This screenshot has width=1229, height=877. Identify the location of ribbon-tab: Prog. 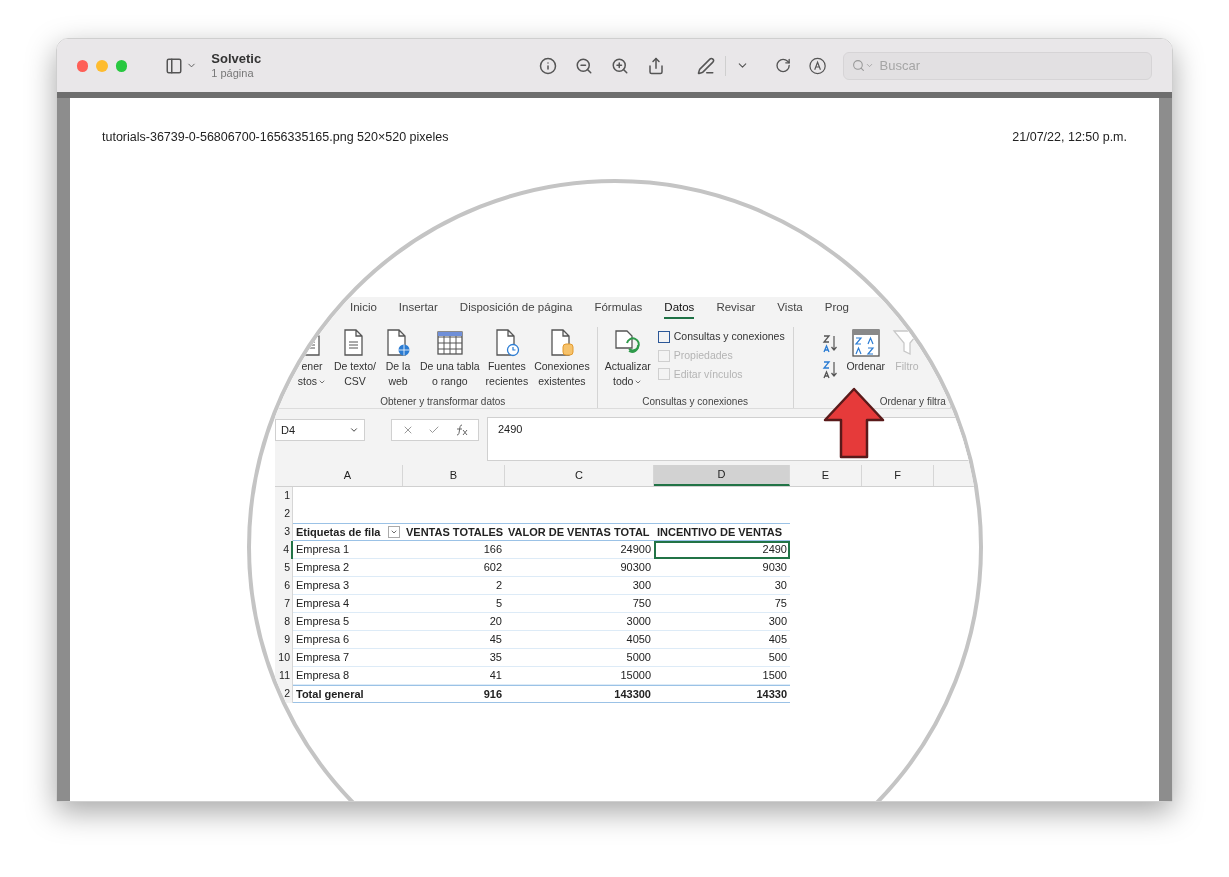
(836, 309).